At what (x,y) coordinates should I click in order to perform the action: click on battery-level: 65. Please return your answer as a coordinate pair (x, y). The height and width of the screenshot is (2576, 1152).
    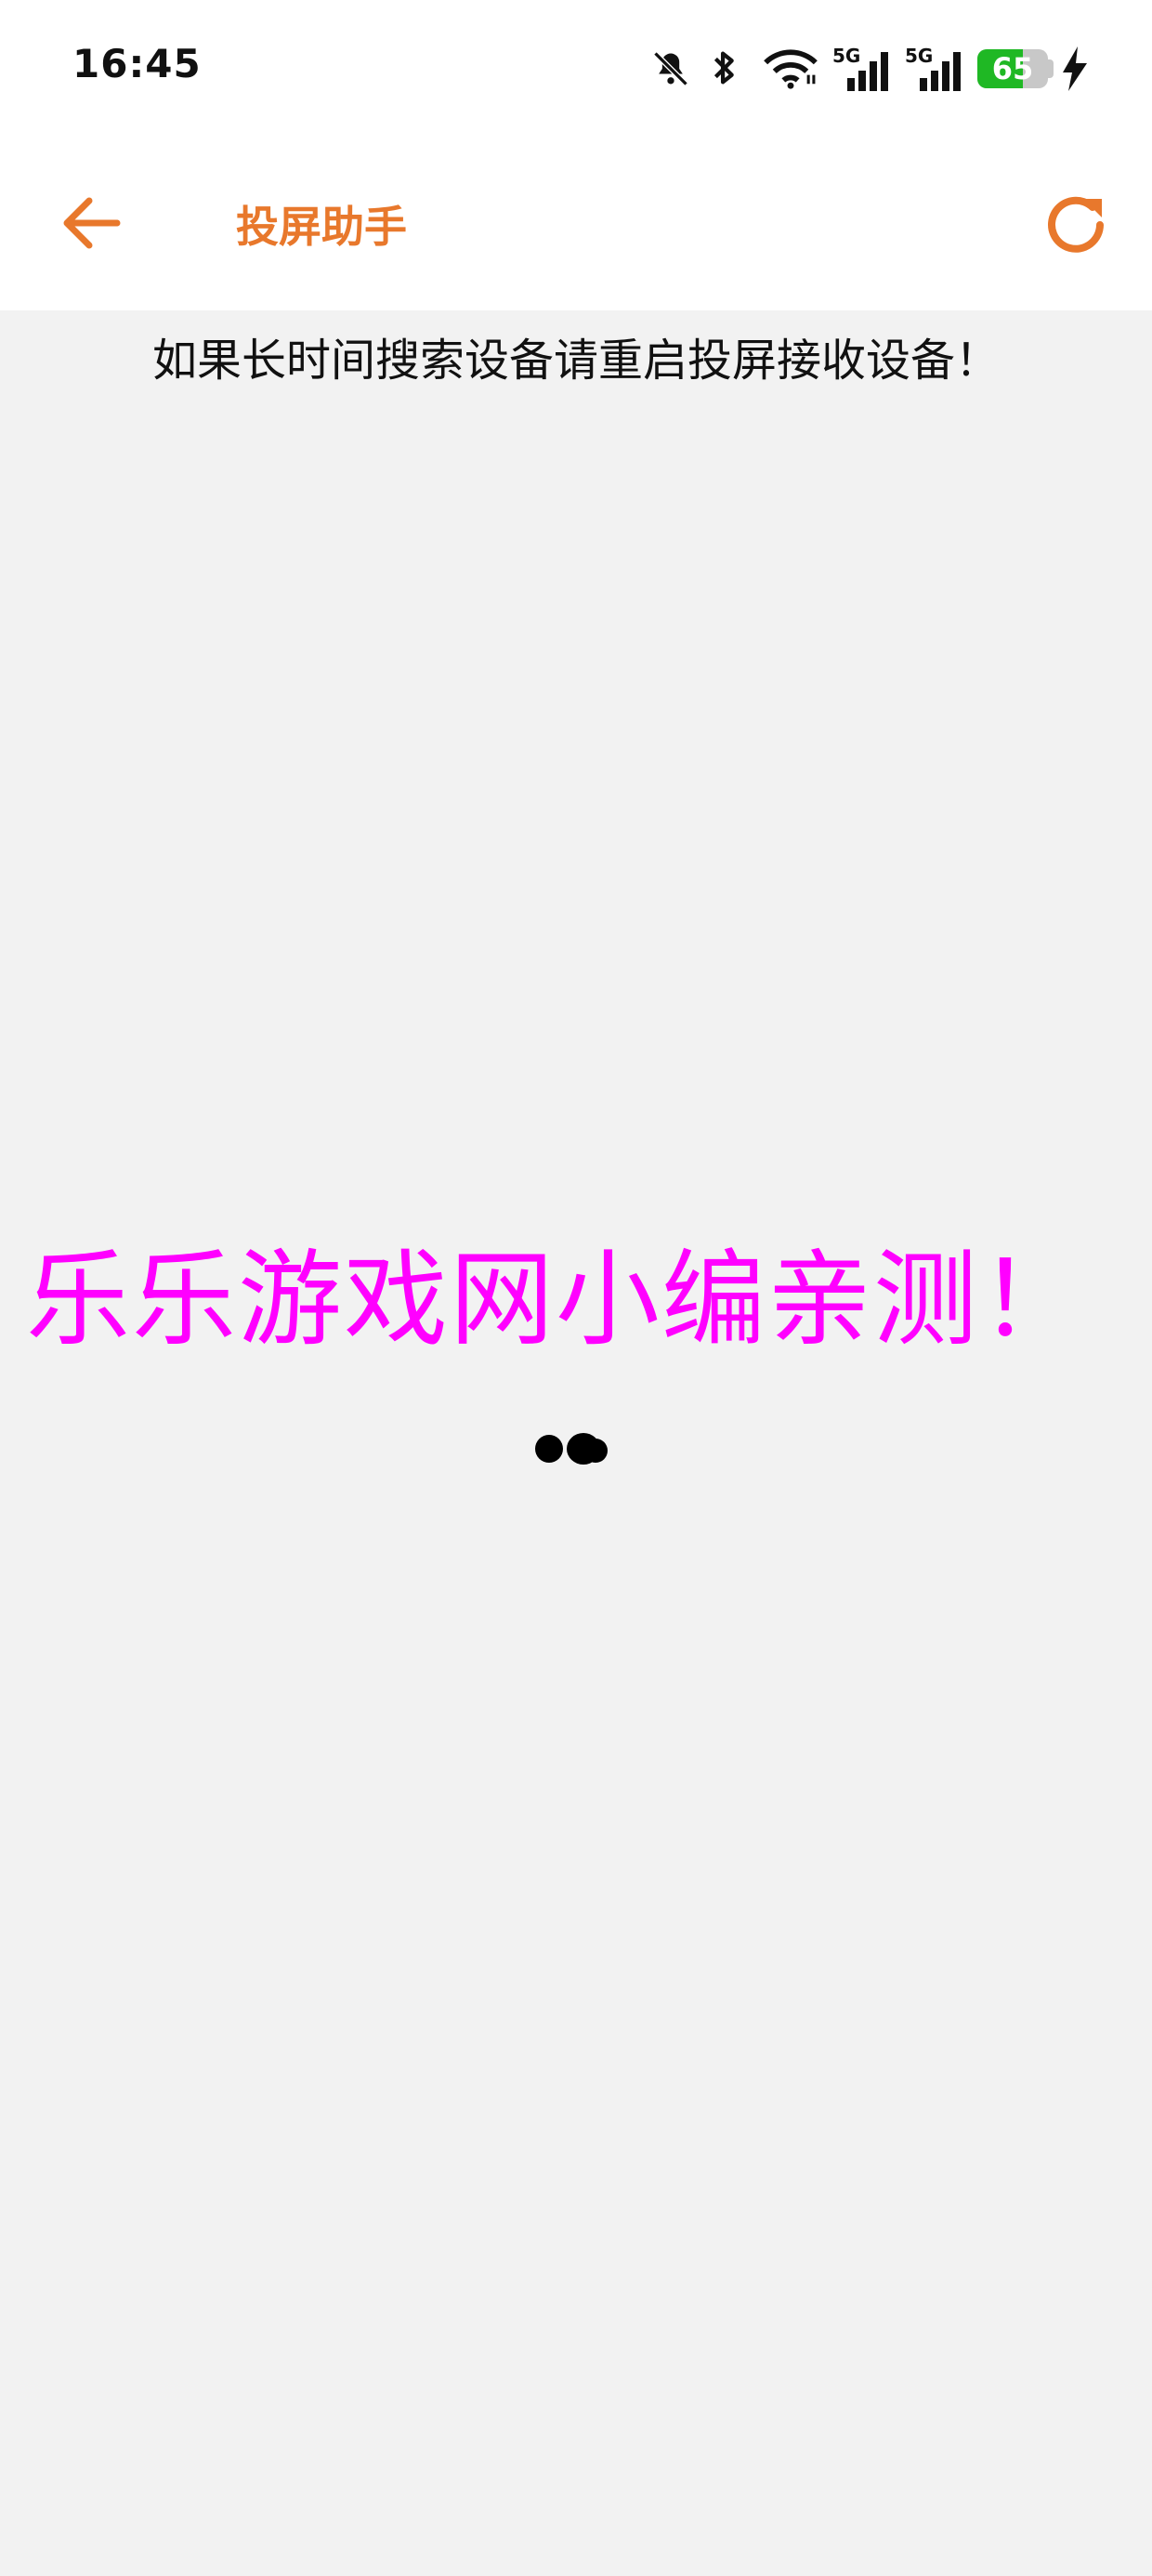
    Looking at the image, I should click on (1012, 68).